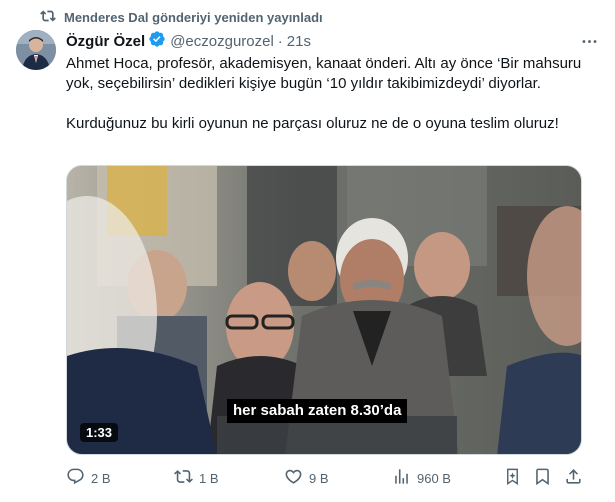  I want to click on video-duration-badge: 1:33, so click(99, 432).